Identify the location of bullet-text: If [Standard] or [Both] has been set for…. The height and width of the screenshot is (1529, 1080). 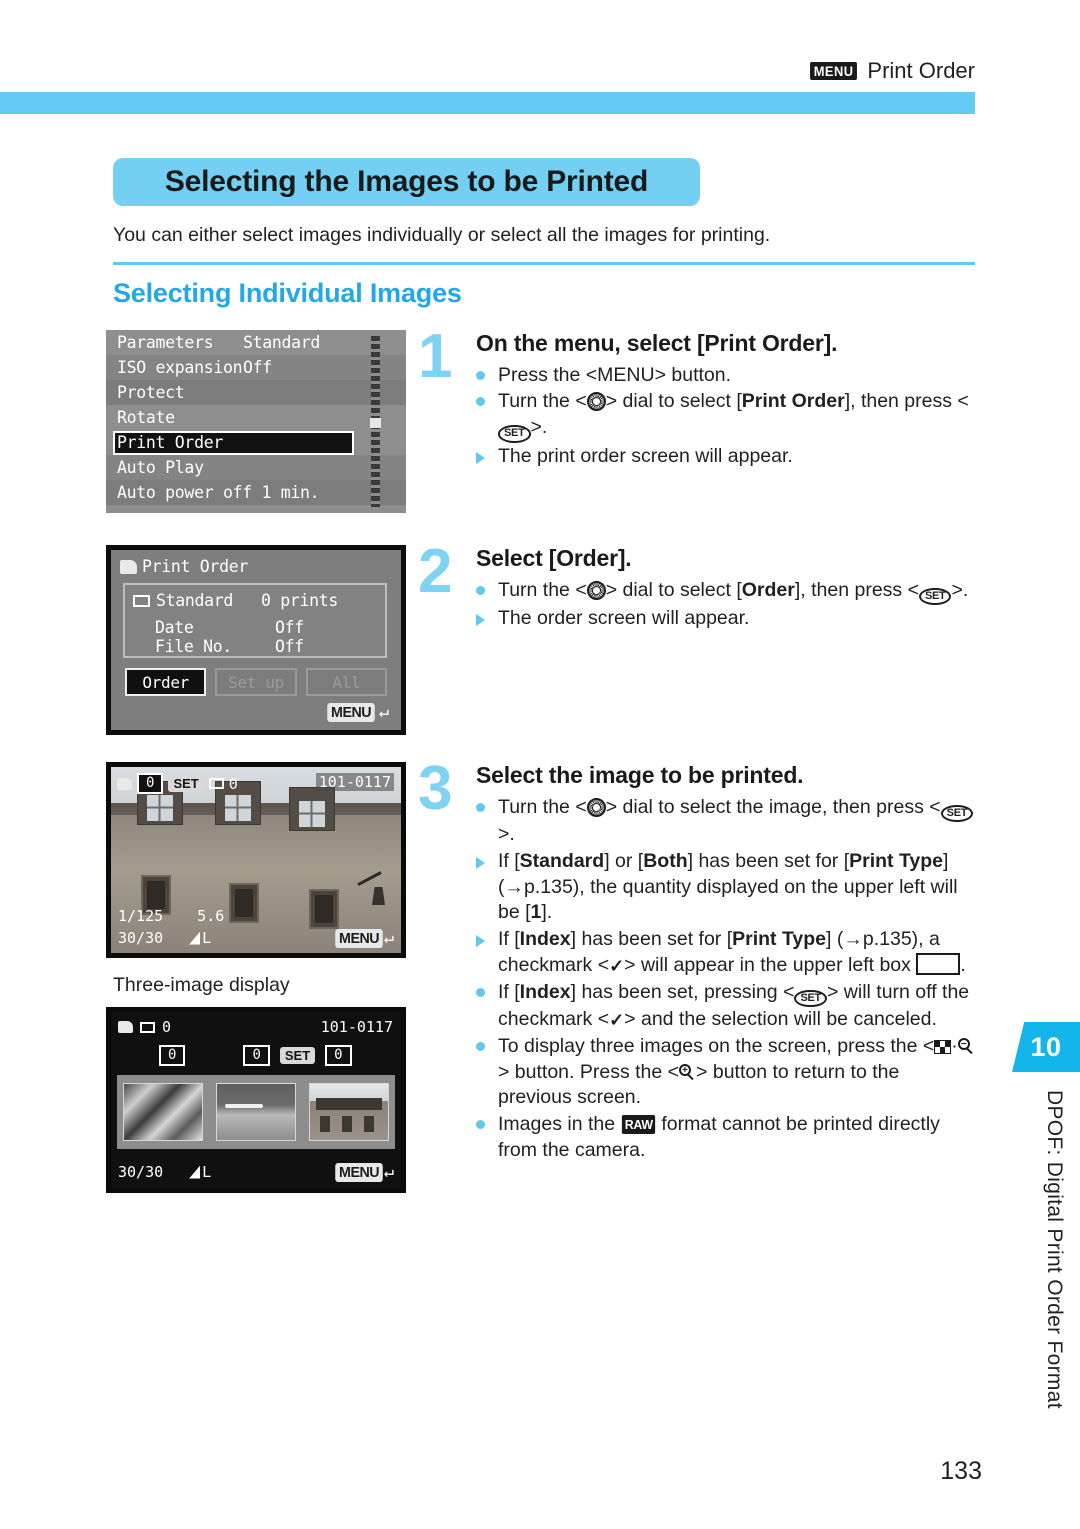
(728, 886).